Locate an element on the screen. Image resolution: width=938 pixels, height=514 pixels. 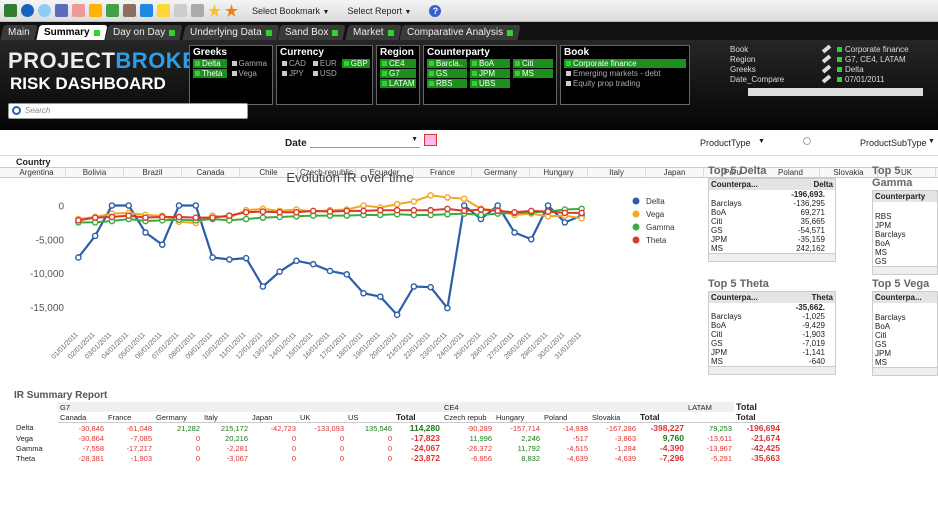
counterparty-item: BoA is located at coordinates (490, 63).